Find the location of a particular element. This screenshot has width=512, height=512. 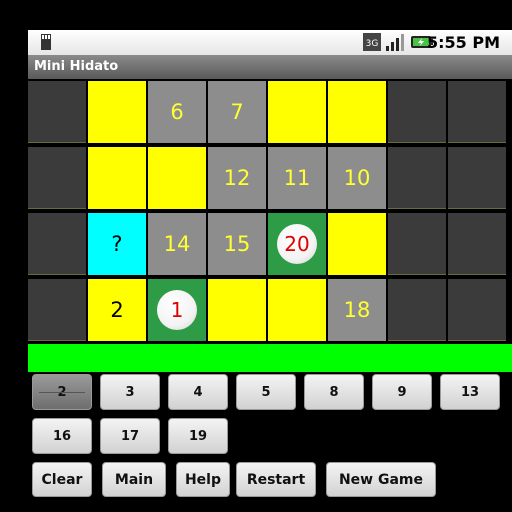

board-cell-r1-c0 is located at coordinates (57, 178).